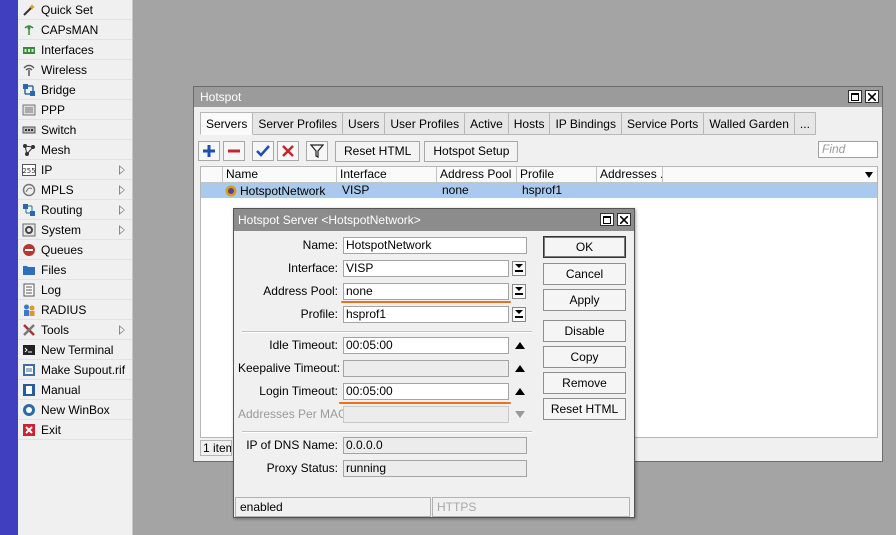 Image resolution: width=896 pixels, height=535 pixels. What do you see at coordinates (75, 310) in the screenshot?
I see `menu-item-radius: RADIUS` at bounding box center [75, 310].